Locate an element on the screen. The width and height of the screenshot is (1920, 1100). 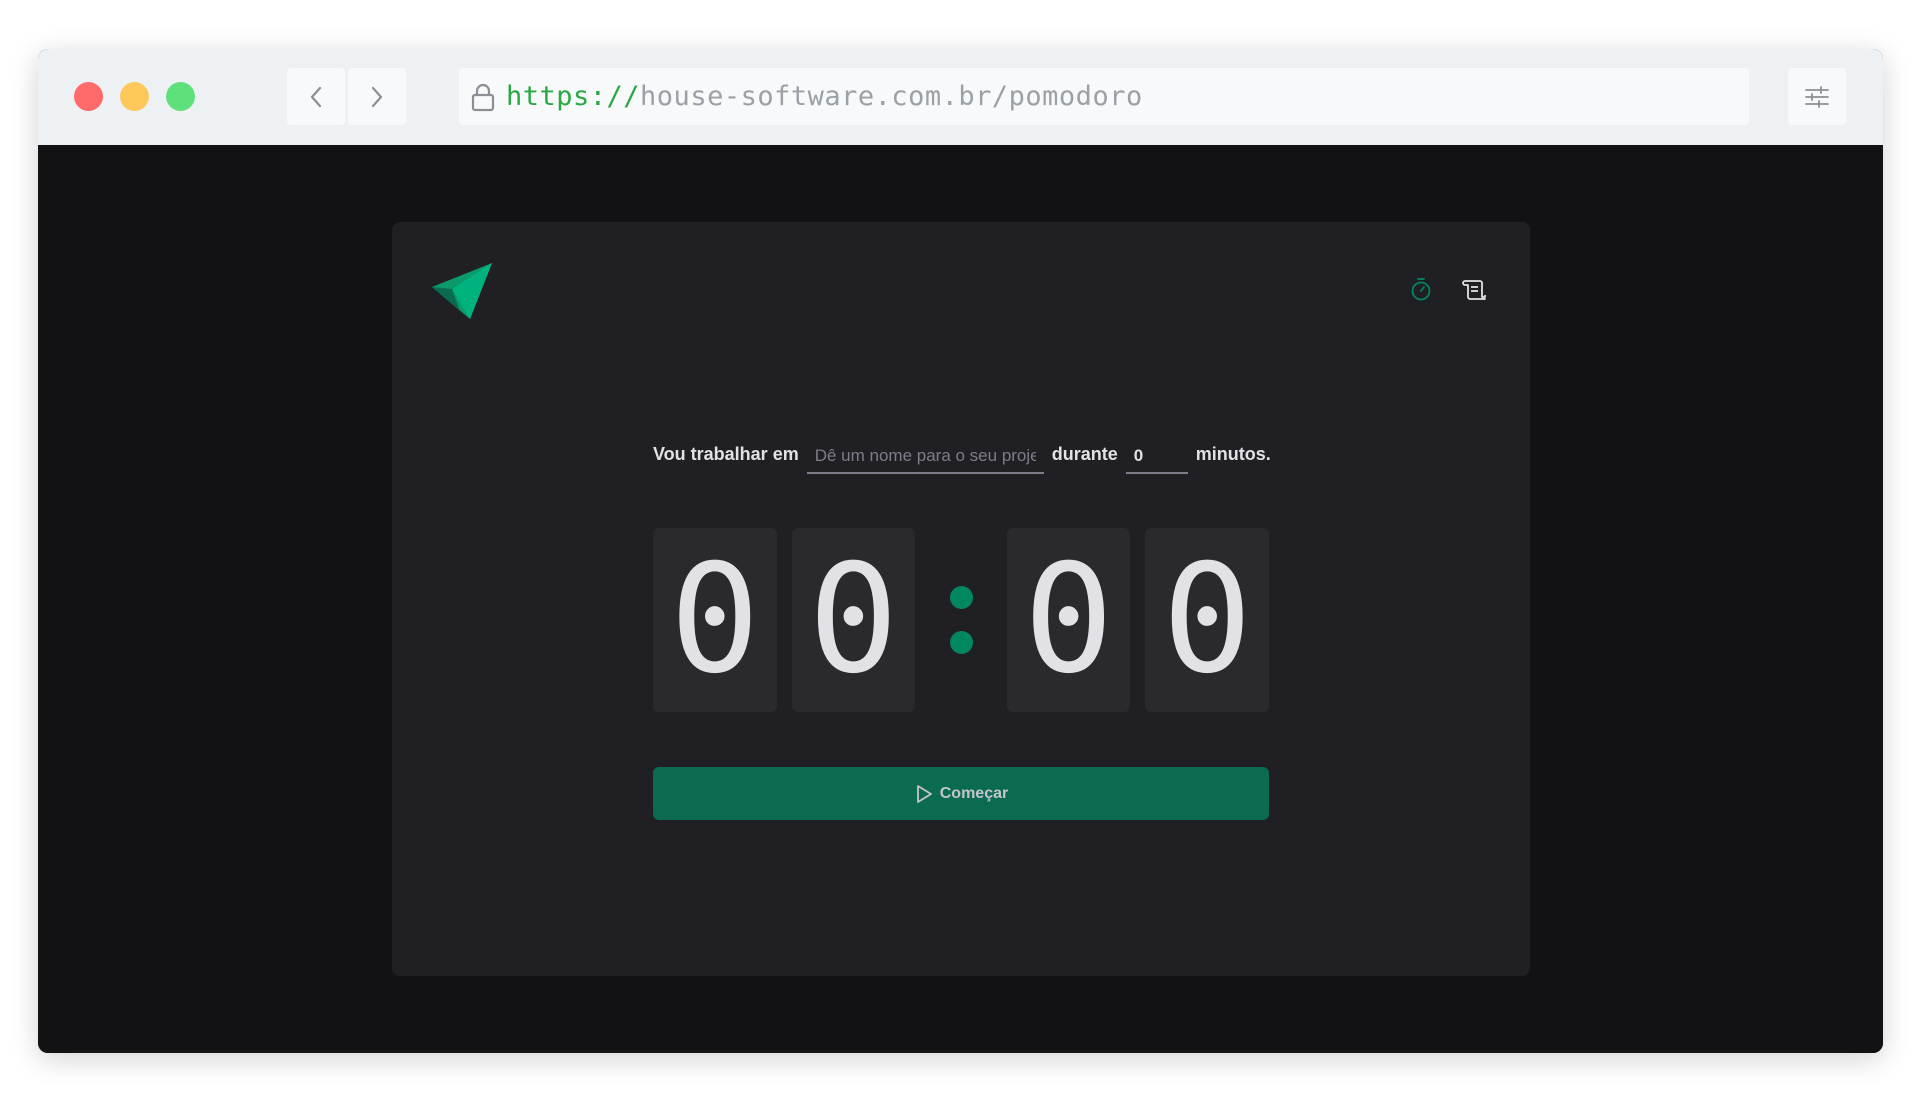
minutes-tens-digit: 0 is located at coordinates (715, 620).